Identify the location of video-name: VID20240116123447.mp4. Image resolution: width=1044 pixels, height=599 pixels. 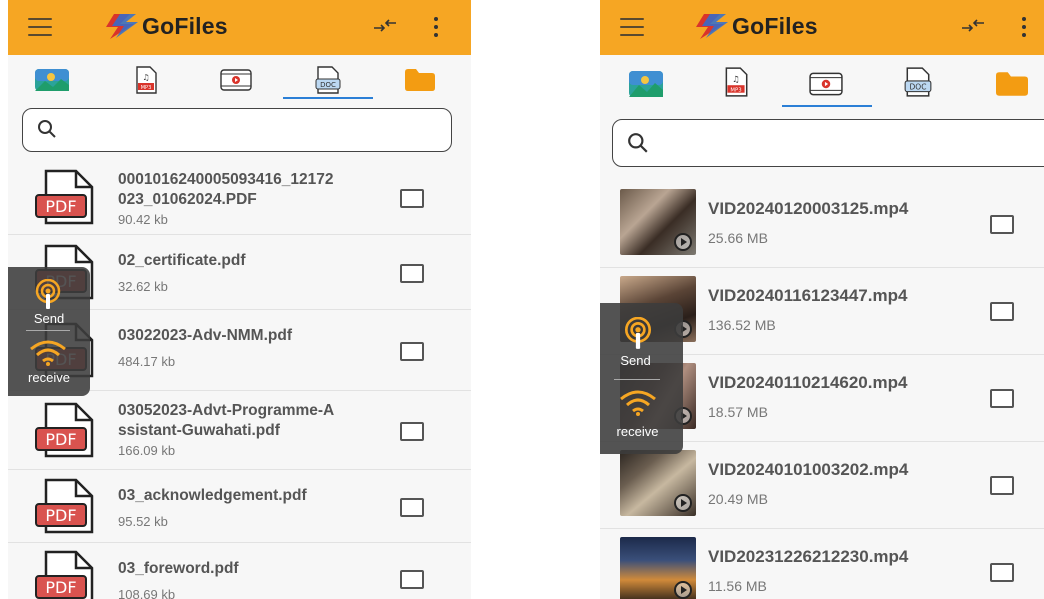
(807, 296).